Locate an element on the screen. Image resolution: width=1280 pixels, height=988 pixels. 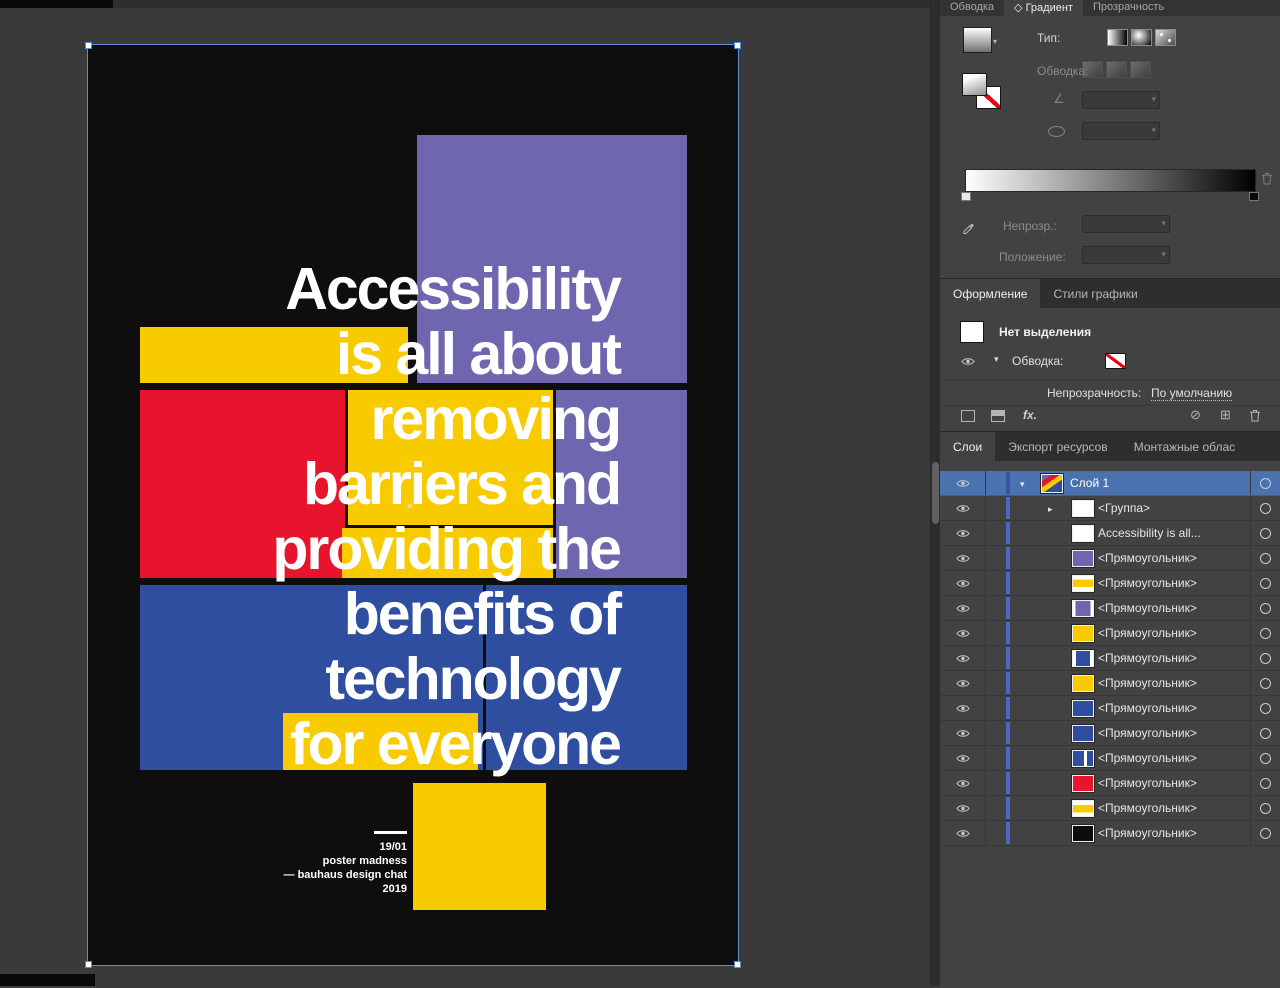
tab-transparency: Прозрачность is located at coordinates (1128, 8).